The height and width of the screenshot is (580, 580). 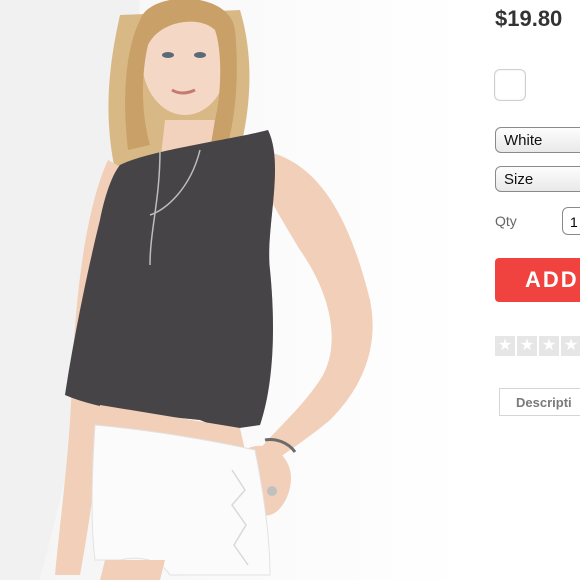 What do you see at coordinates (537, 179) in the screenshot?
I see `size-select: Size` at bounding box center [537, 179].